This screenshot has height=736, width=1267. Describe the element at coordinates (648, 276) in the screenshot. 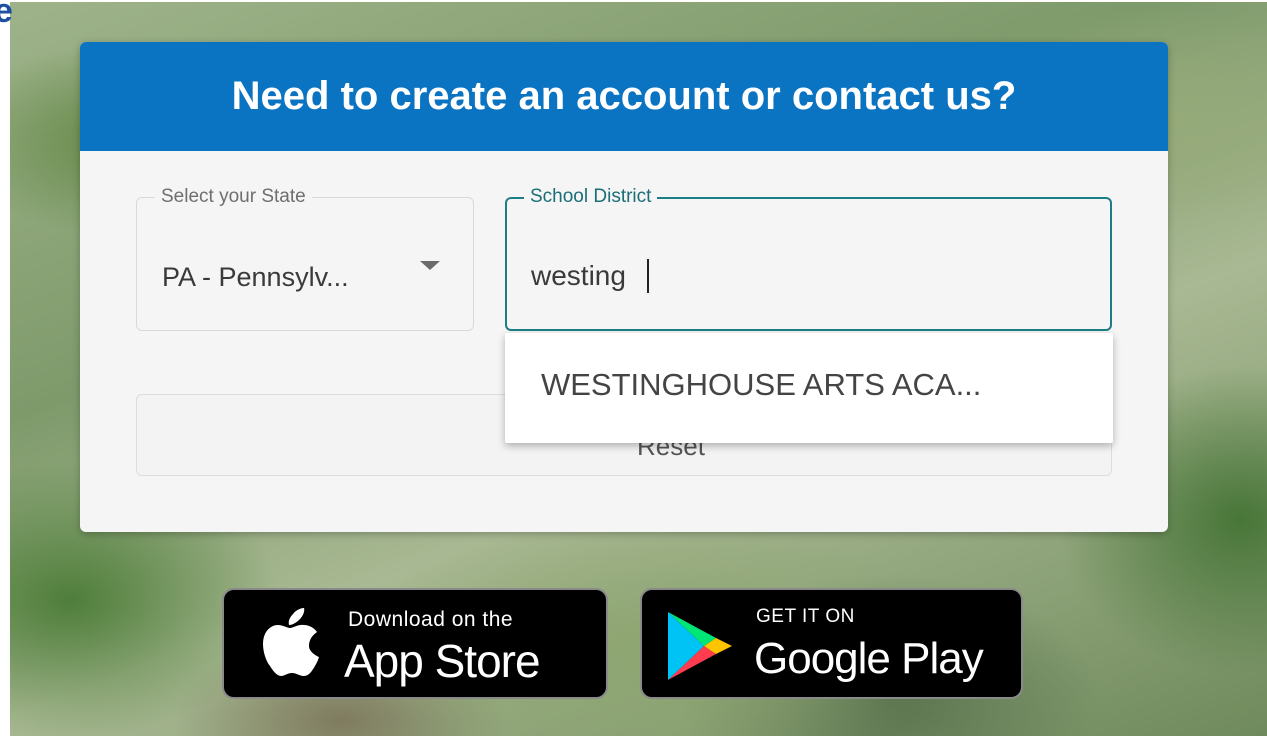

I see `text-caret` at that location.